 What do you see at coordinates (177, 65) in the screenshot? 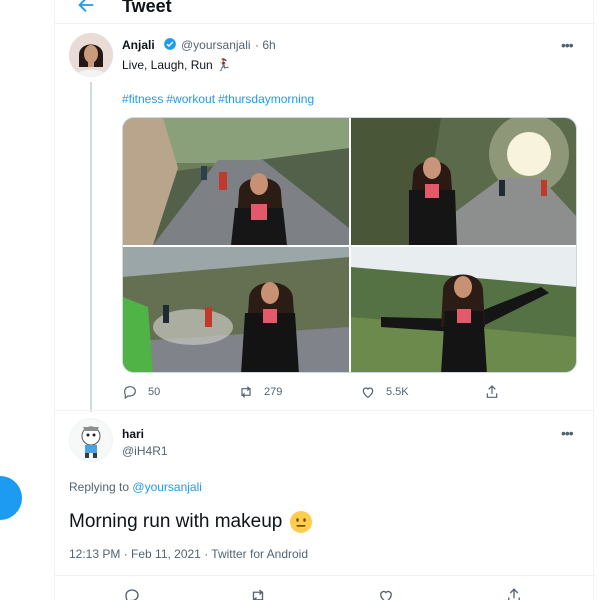
I see `tweet-text: Live, Laugh, Run 🏃‍♀️` at bounding box center [177, 65].